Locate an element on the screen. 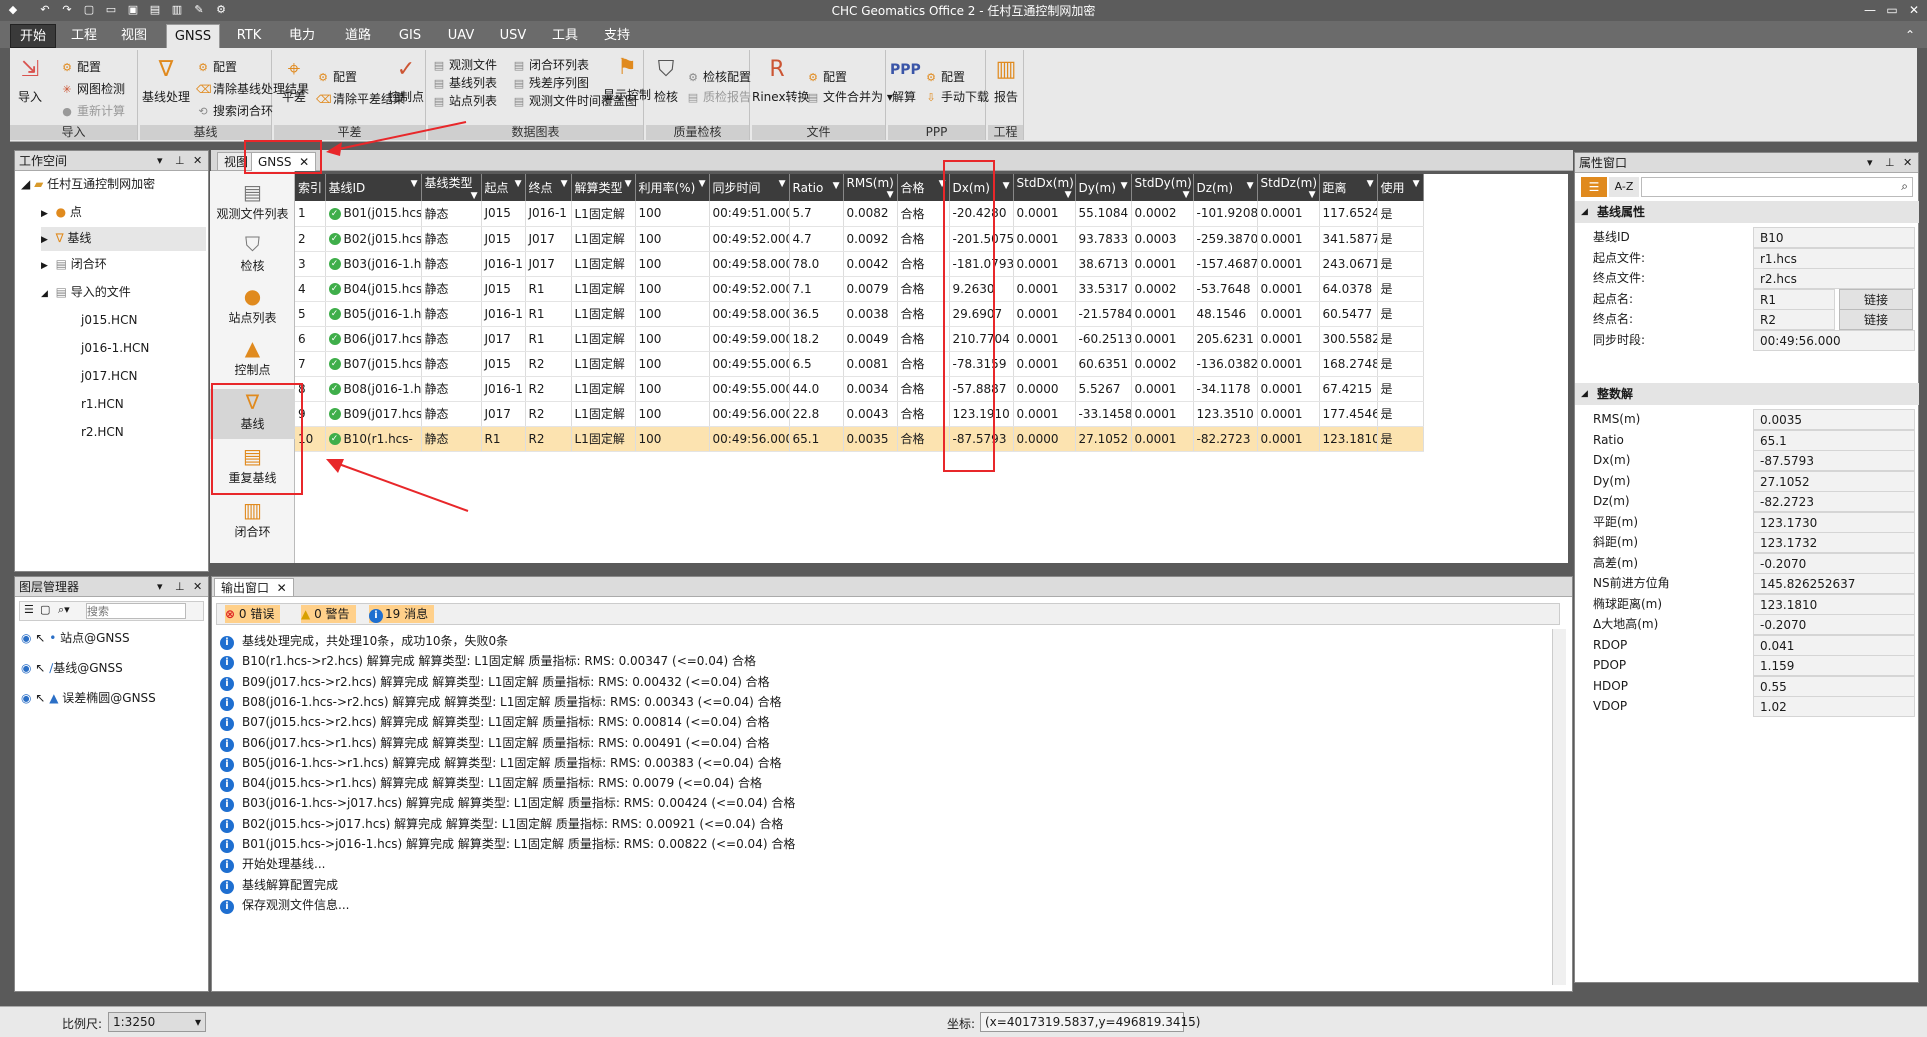 The width and height of the screenshot is (1927, 1037). warning-filter: ▲ 0 警告 is located at coordinates (328, 614).